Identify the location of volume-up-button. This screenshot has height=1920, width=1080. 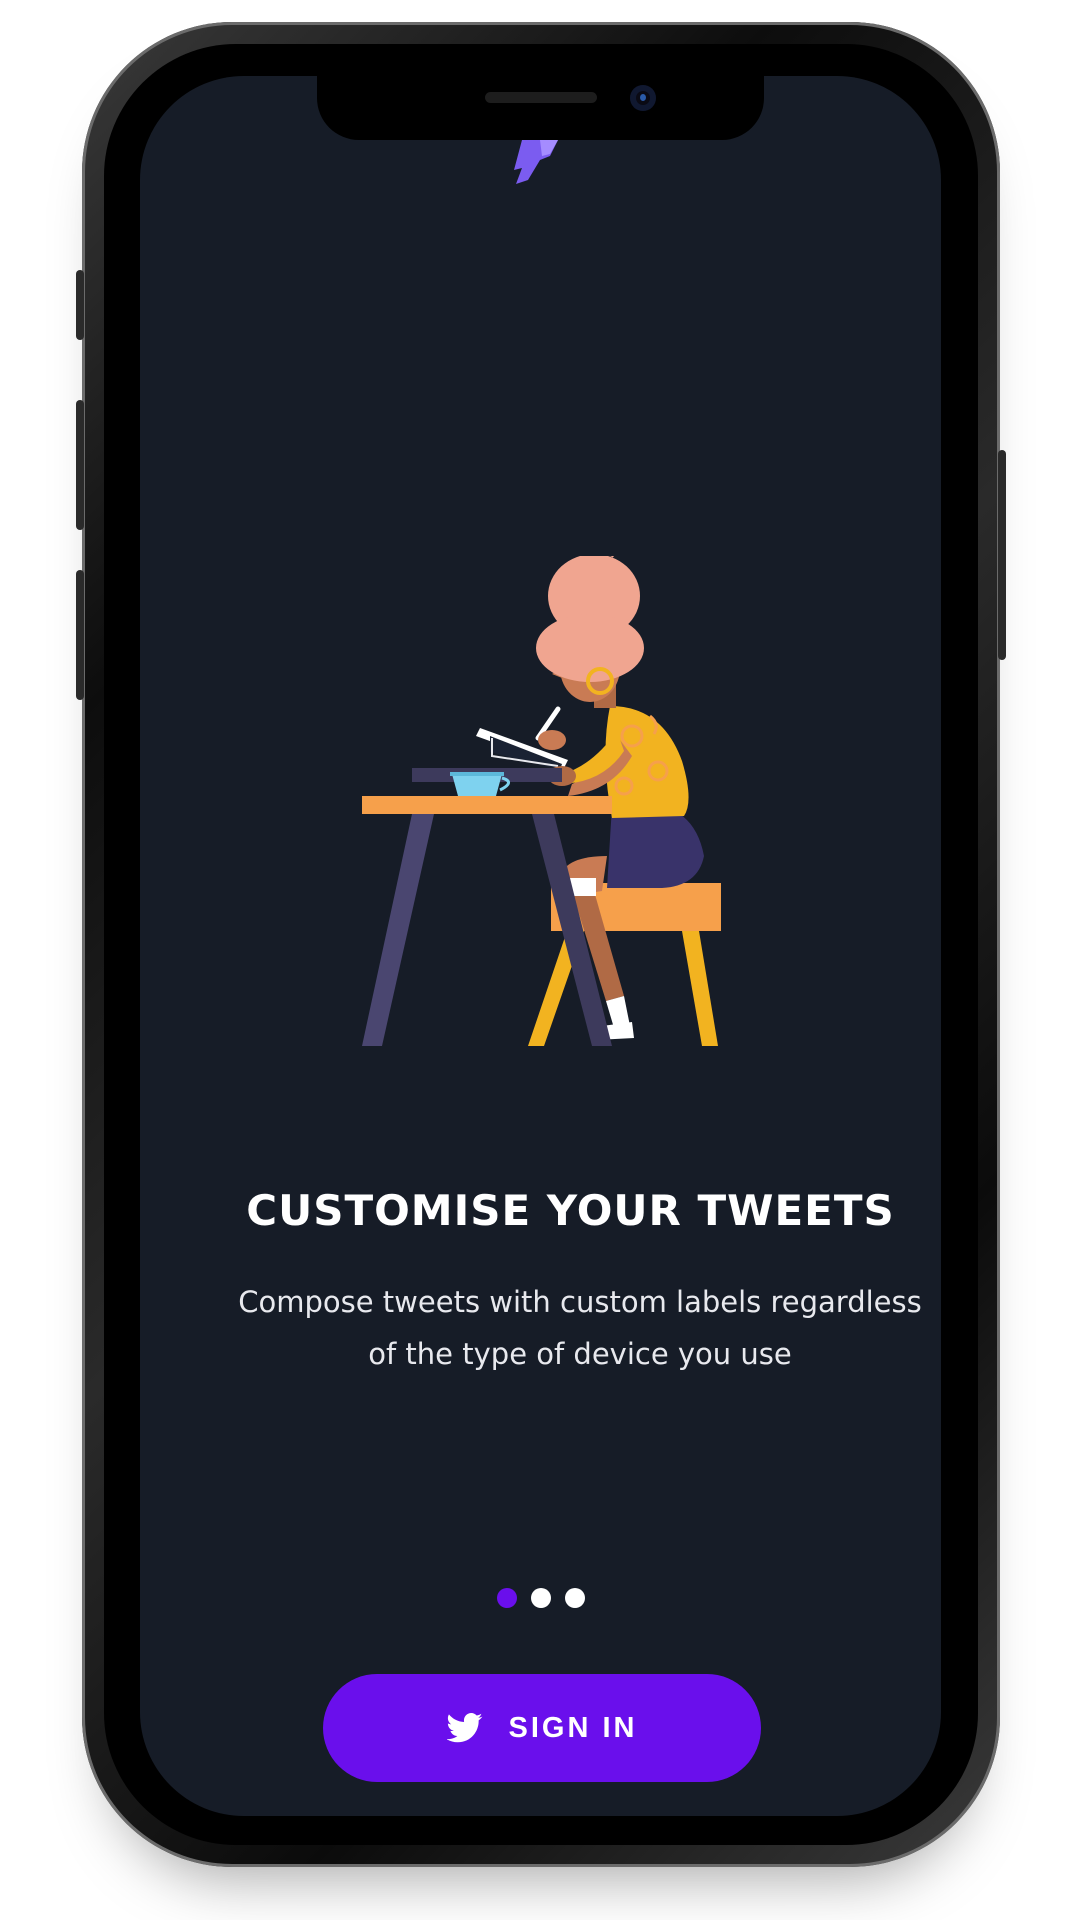
(80, 465).